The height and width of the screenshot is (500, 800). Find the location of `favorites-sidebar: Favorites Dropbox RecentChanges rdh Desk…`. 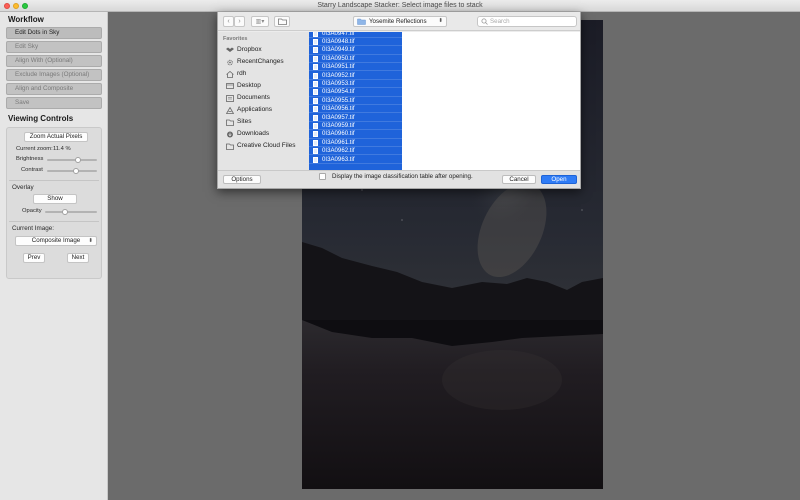

favorites-sidebar: Favorites Dropbox RecentChanges rdh Desk… is located at coordinates (263, 101).